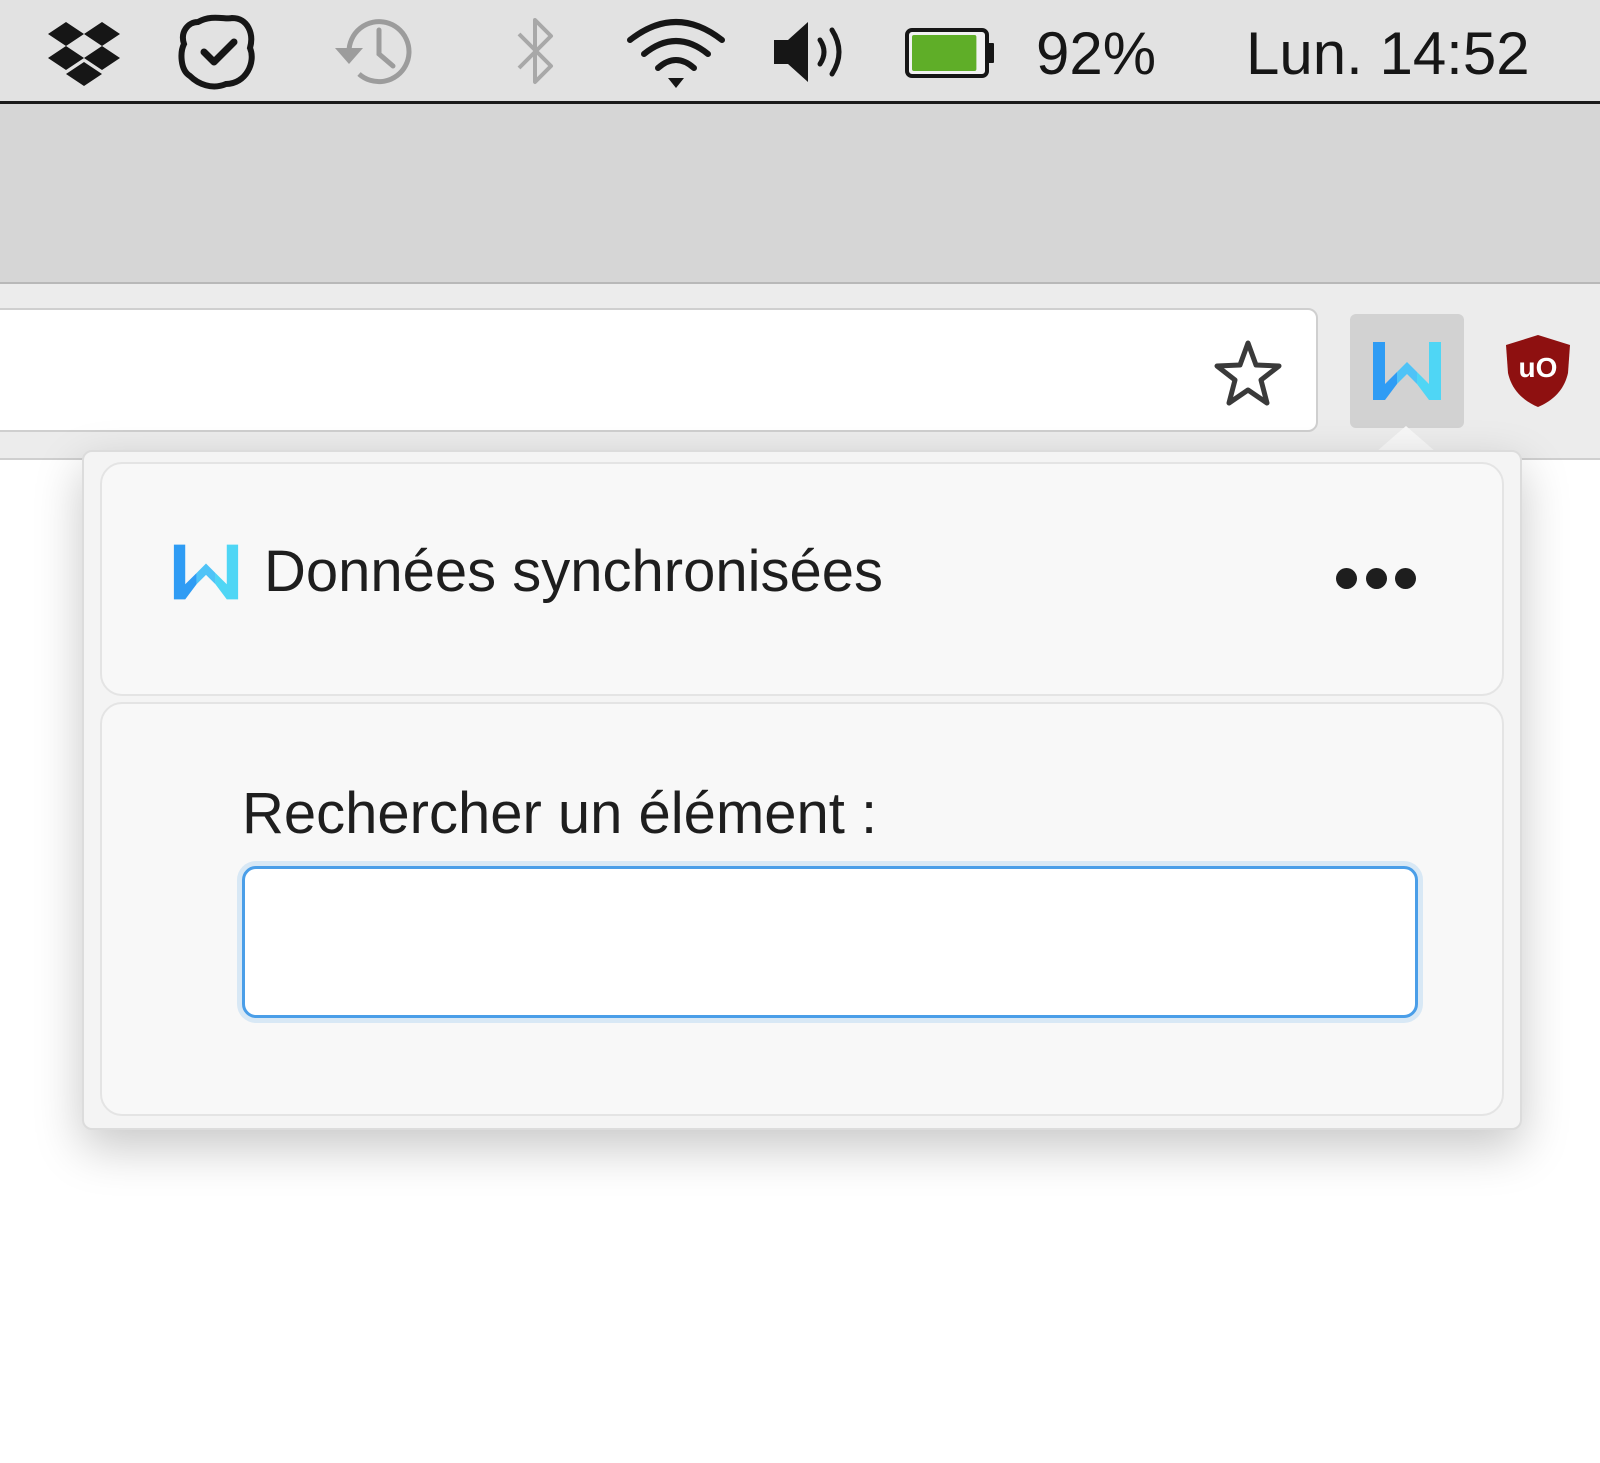  I want to click on battery-fill, so click(944, 53).